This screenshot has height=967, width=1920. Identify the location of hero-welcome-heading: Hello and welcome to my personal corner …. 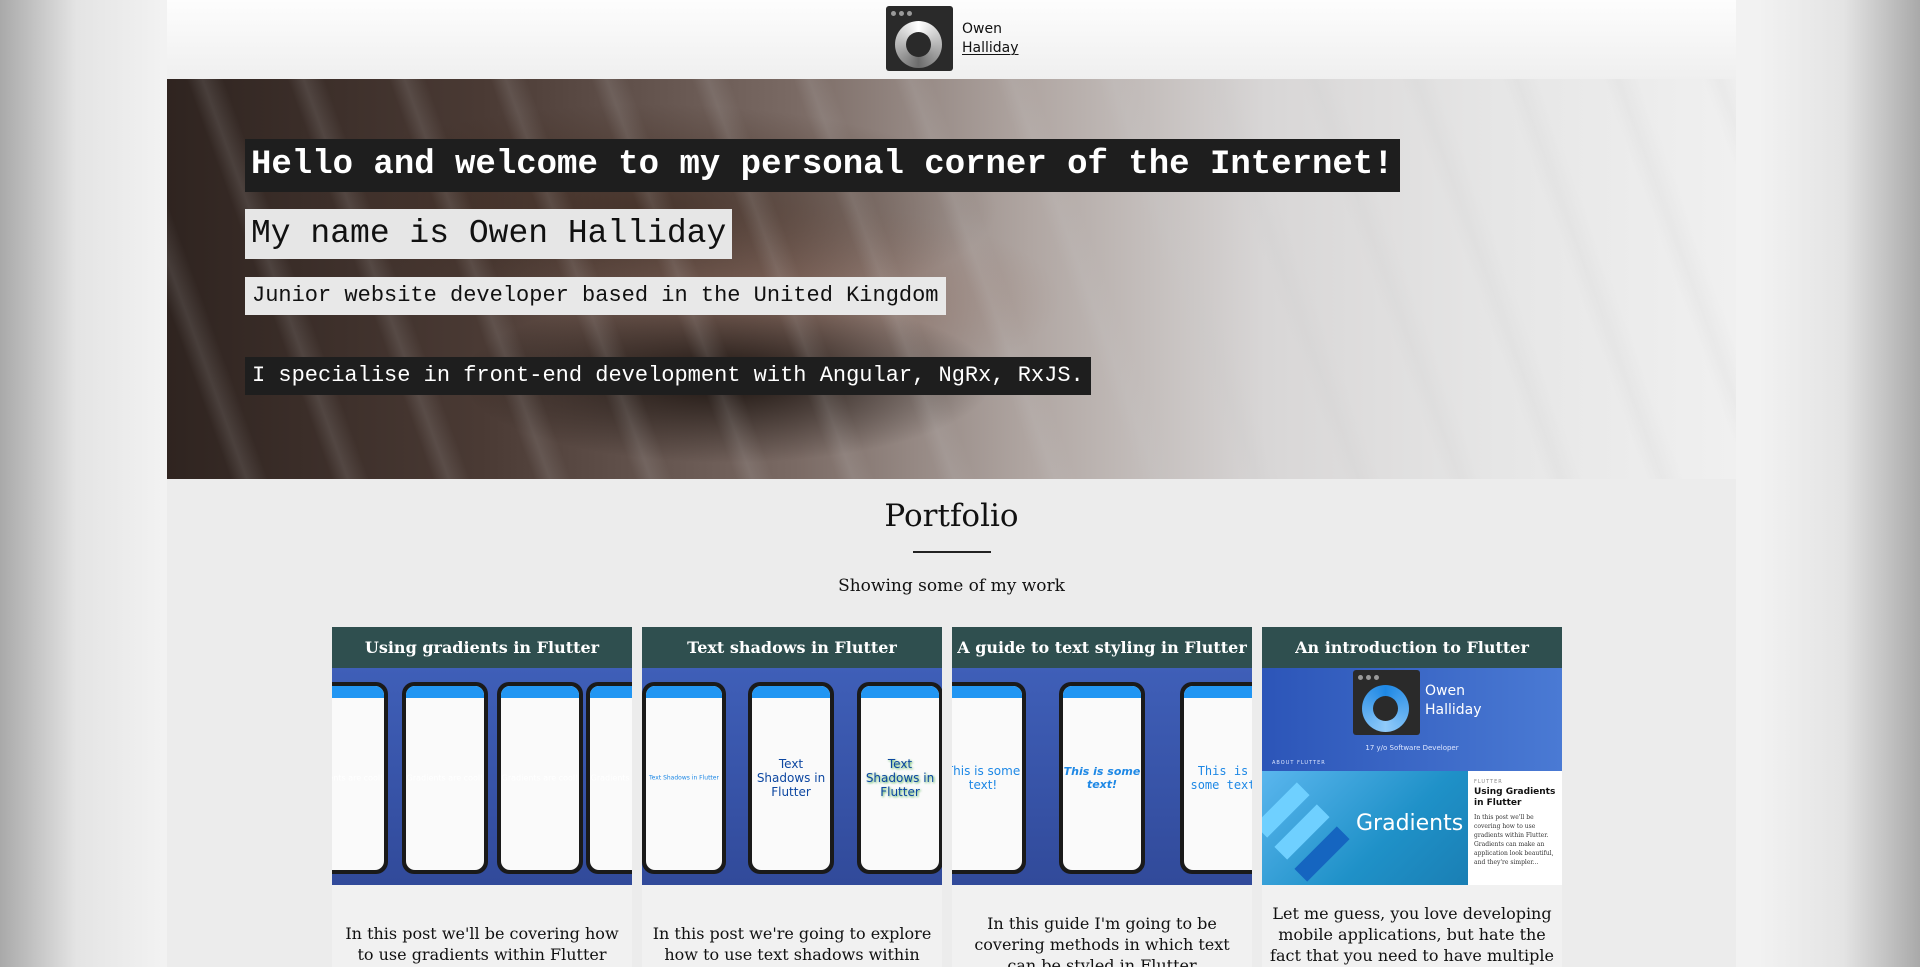
(822, 165).